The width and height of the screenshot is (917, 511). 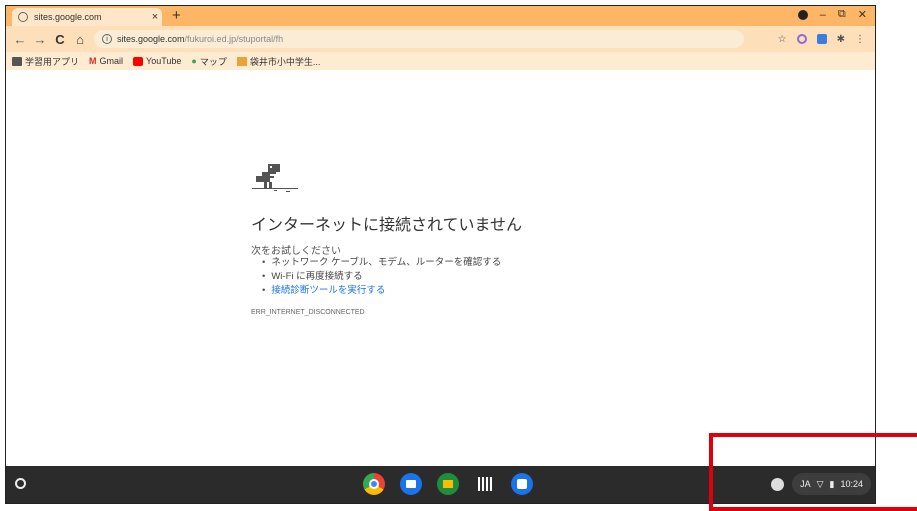 What do you see at coordinates (20, 39) in the screenshot?
I see `back-button: ←` at bounding box center [20, 39].